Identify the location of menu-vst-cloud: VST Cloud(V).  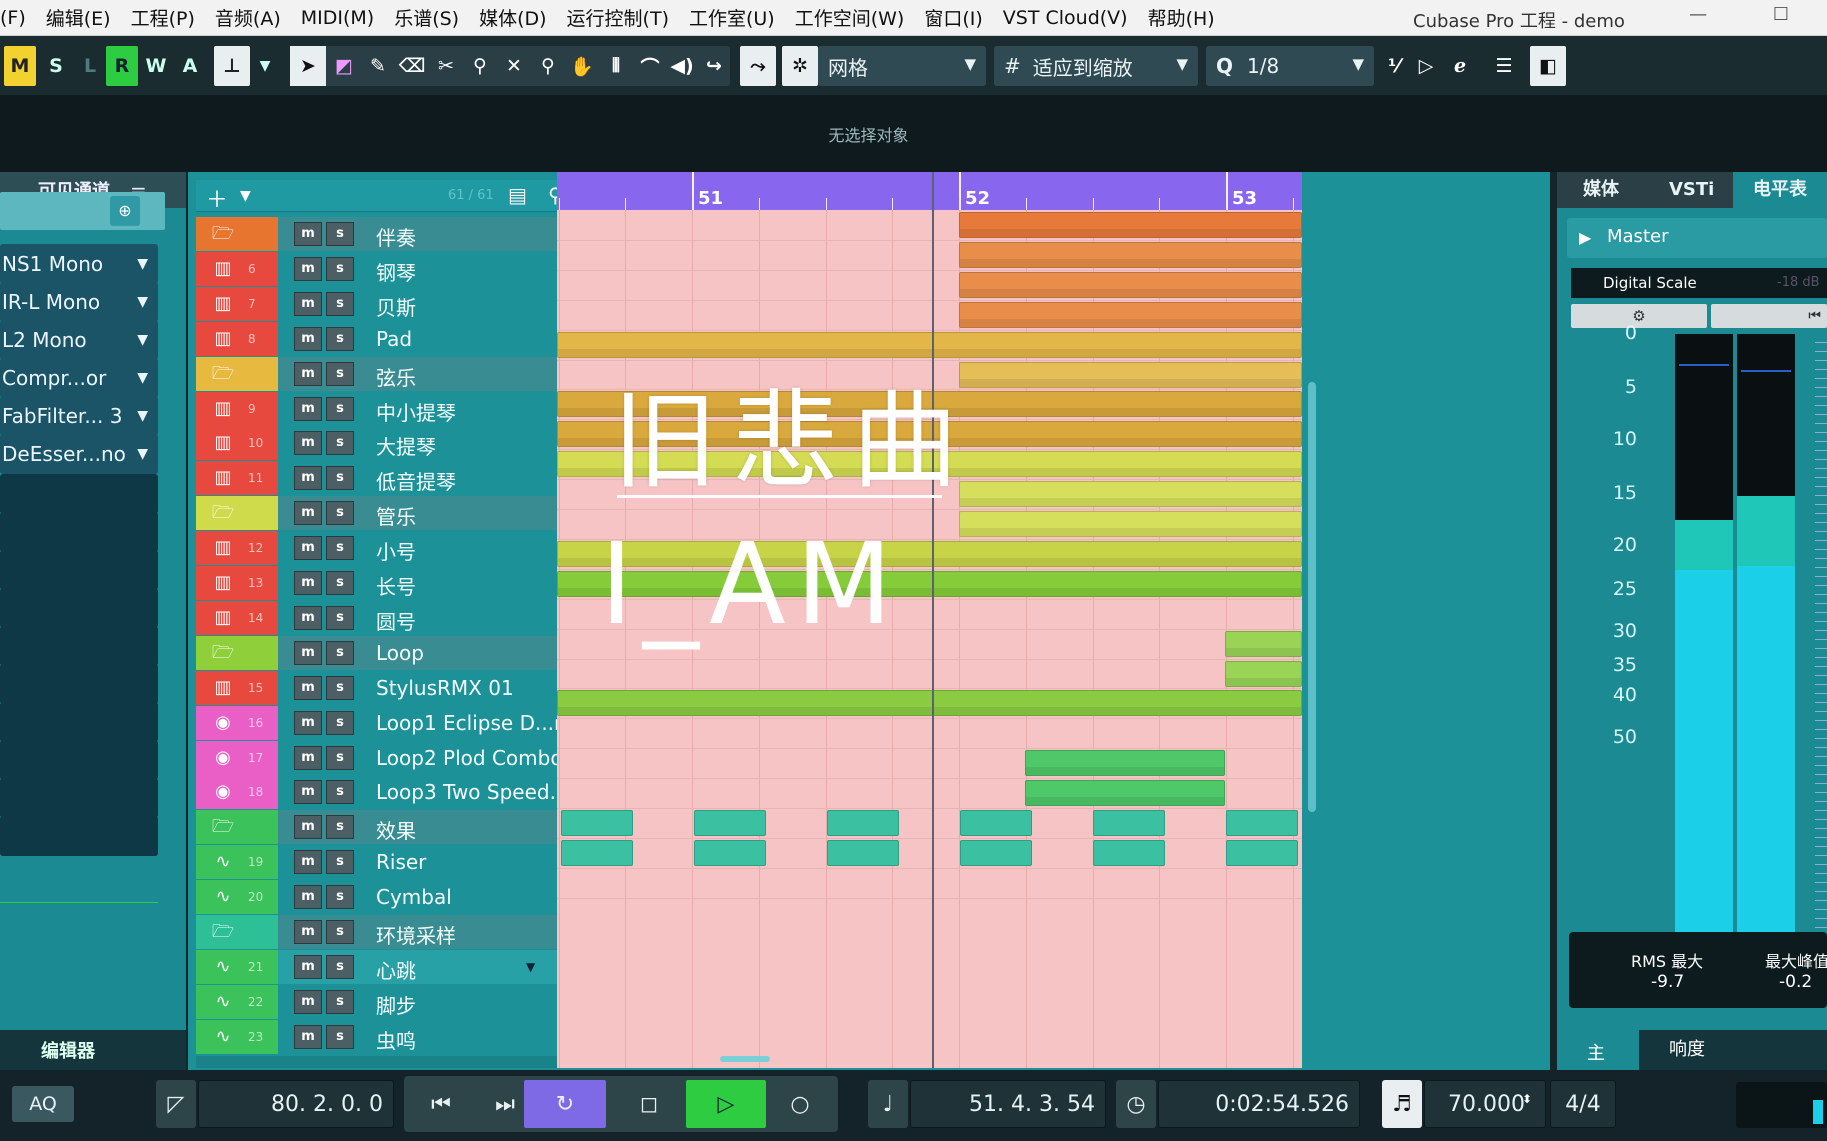
(1065, 18).